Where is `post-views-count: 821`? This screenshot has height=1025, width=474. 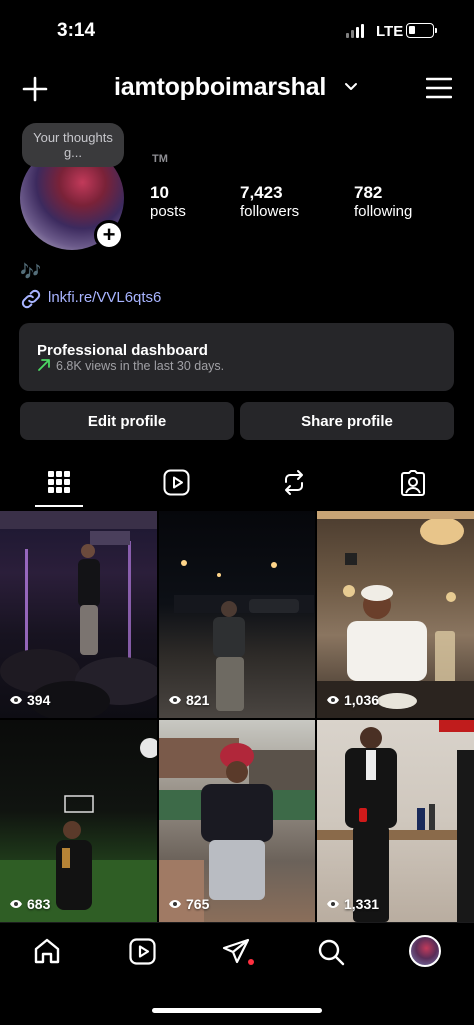
post-views-count: 821 is located at coordinates (198, 700).